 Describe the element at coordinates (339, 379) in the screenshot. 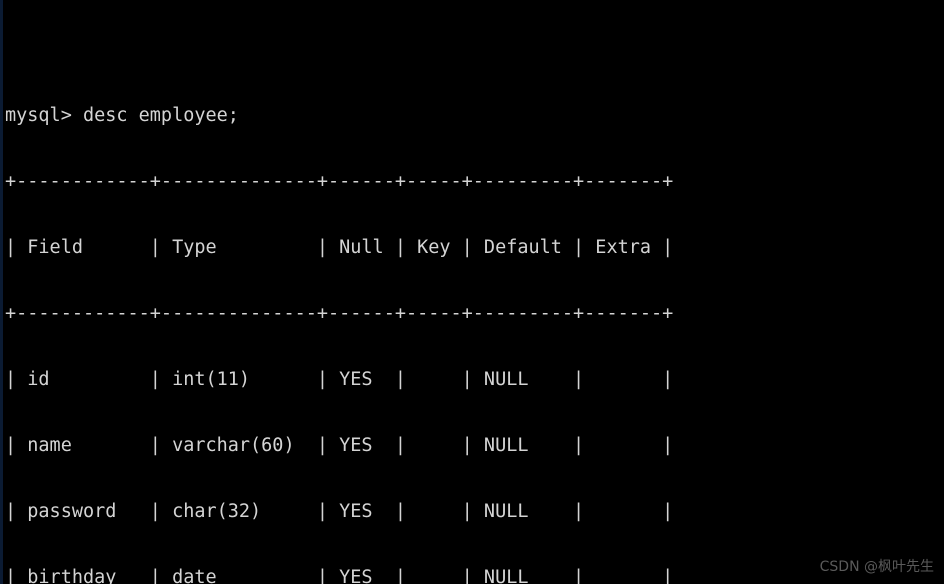

I see `console-line-table-row: | id | int(11) | YES | | NULL | |` at that location.